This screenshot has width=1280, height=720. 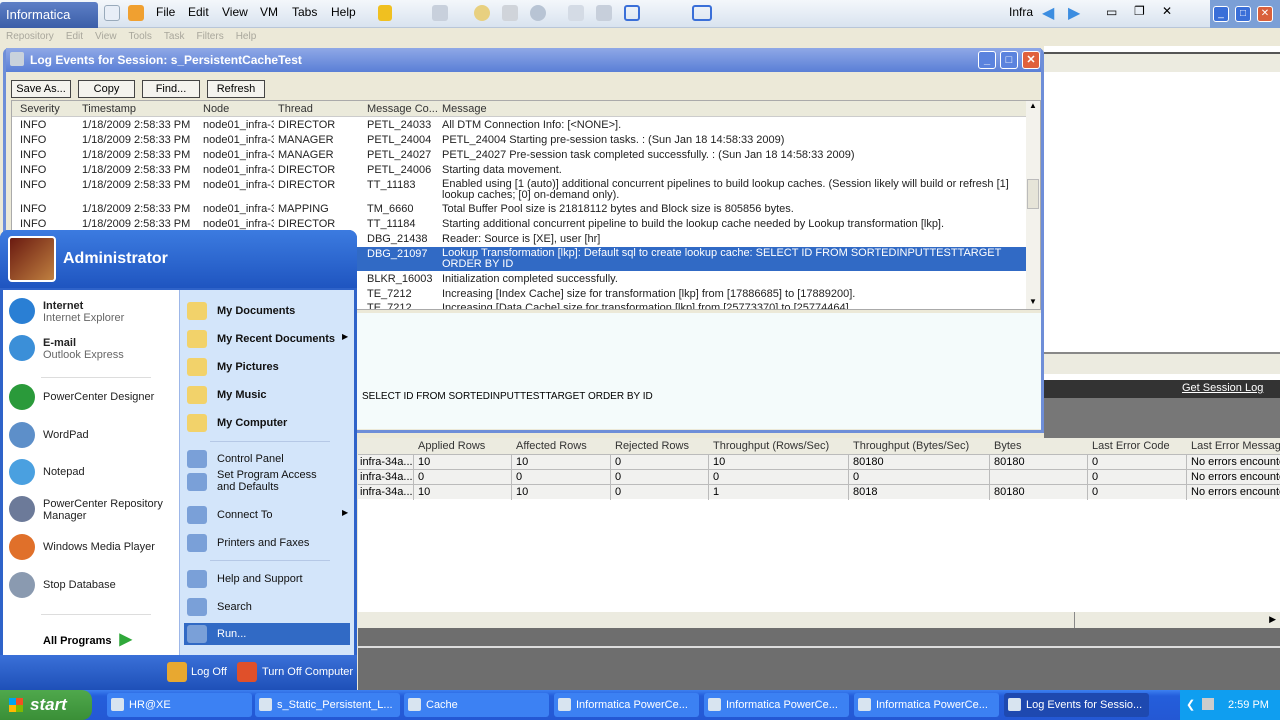 I want to click on sidebar-icon, so click(x=576, y=13).